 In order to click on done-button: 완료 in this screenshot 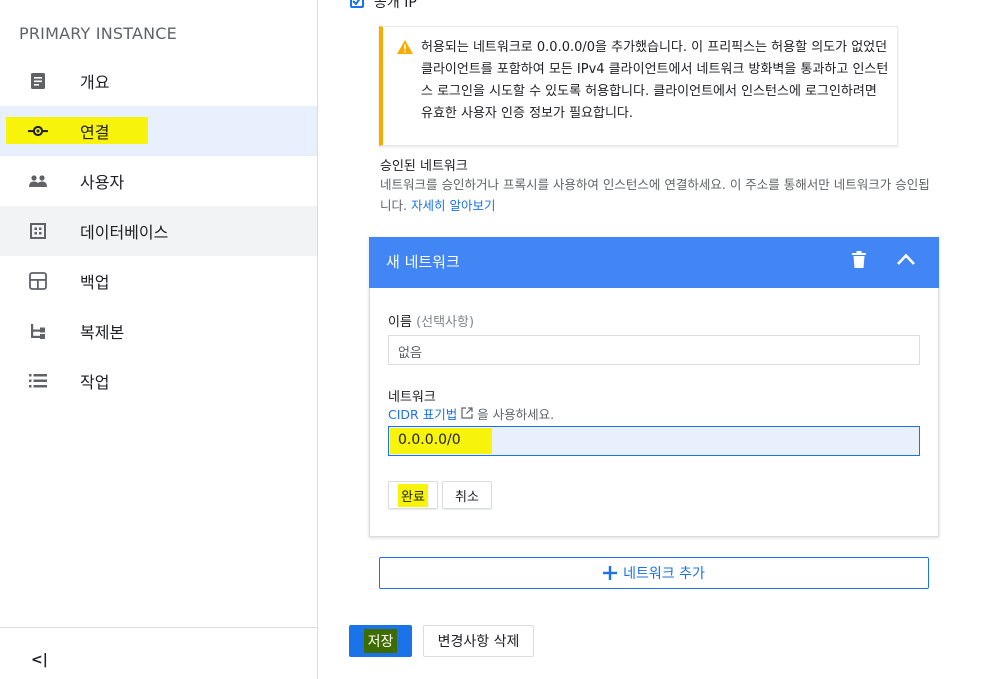, I will do `click(413, 495)`.